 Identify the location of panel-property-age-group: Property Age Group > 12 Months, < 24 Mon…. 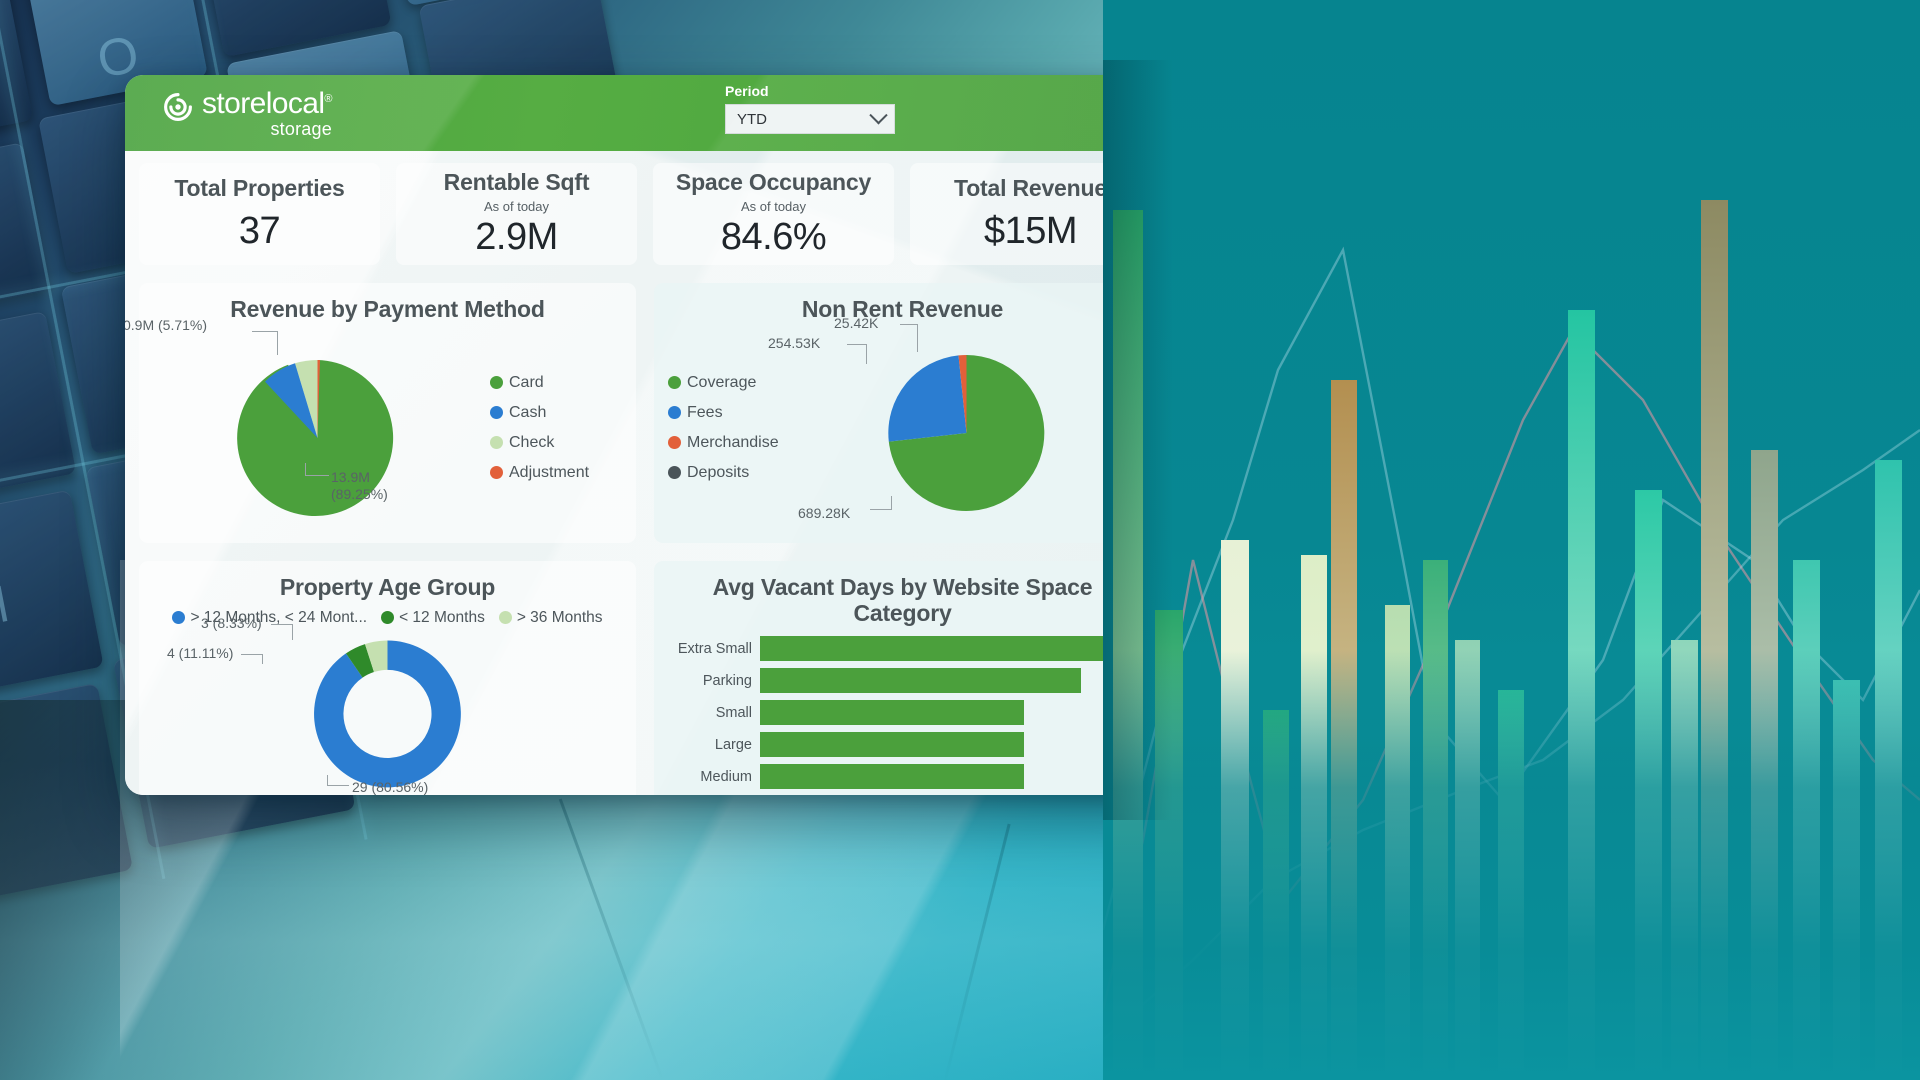
(387, 678).